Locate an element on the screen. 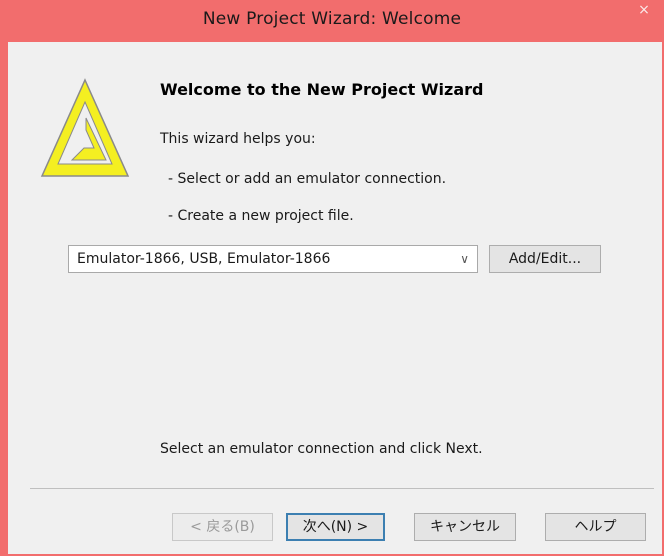 Image resolution: width=664 pixels, height=556 pixels. bullet-item: - Select or add an emulator connection. is located at coordinates (307, 179).